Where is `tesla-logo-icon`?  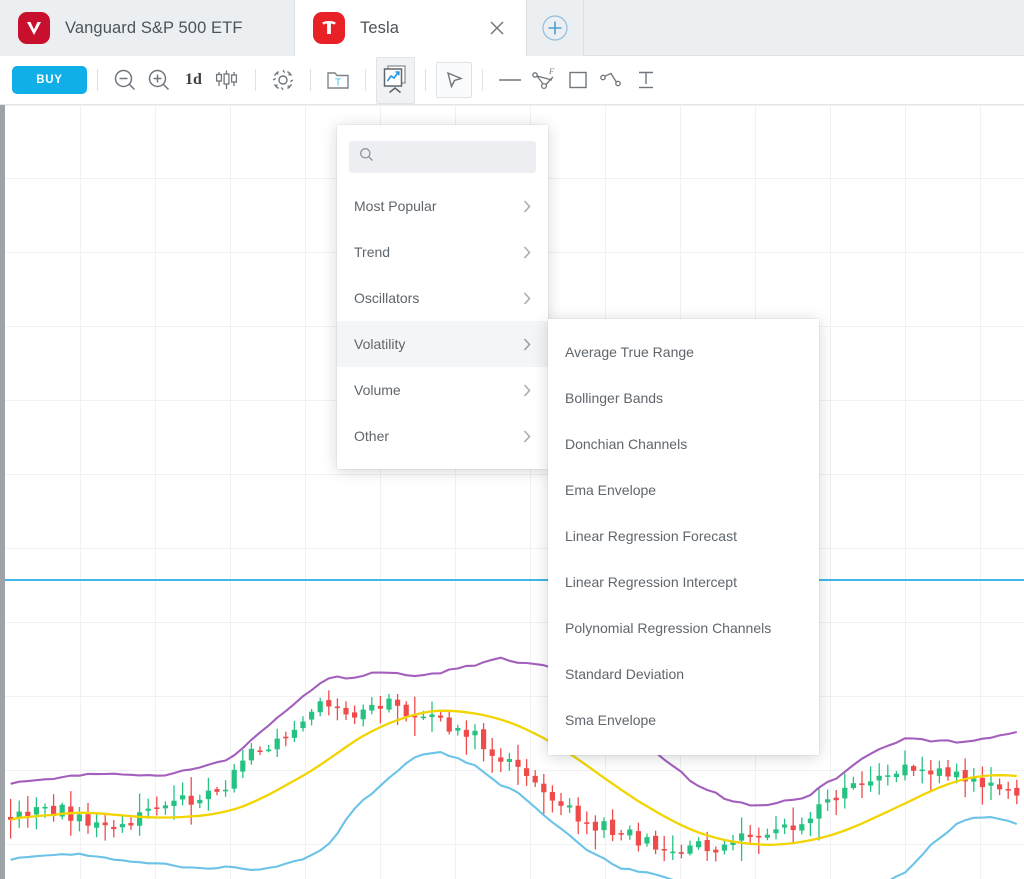
tesla-logo-icon is located at coordinates (329, 28).